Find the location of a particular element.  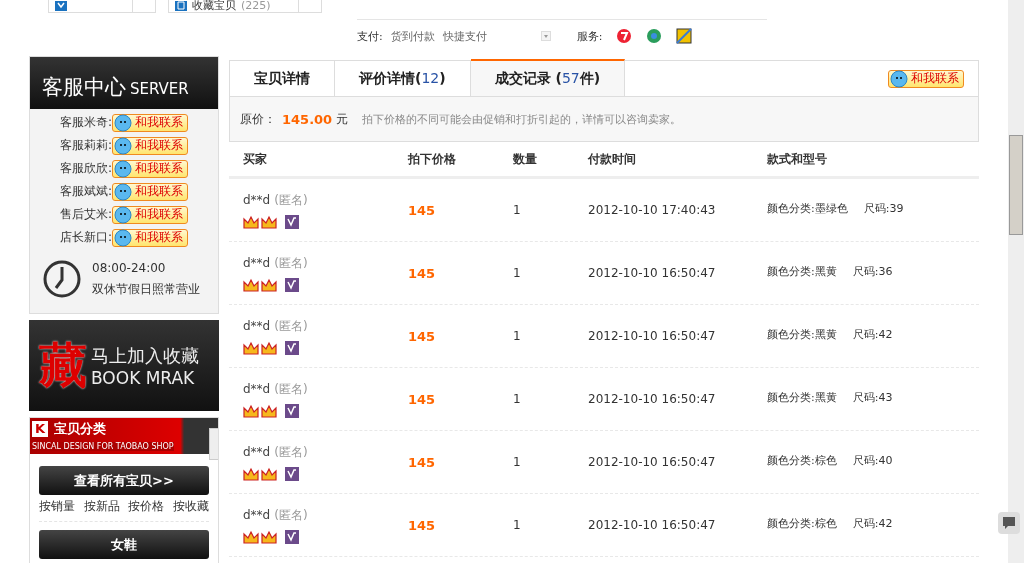

agent-name: 客服欣欣: is located at coordinates (85, 168).